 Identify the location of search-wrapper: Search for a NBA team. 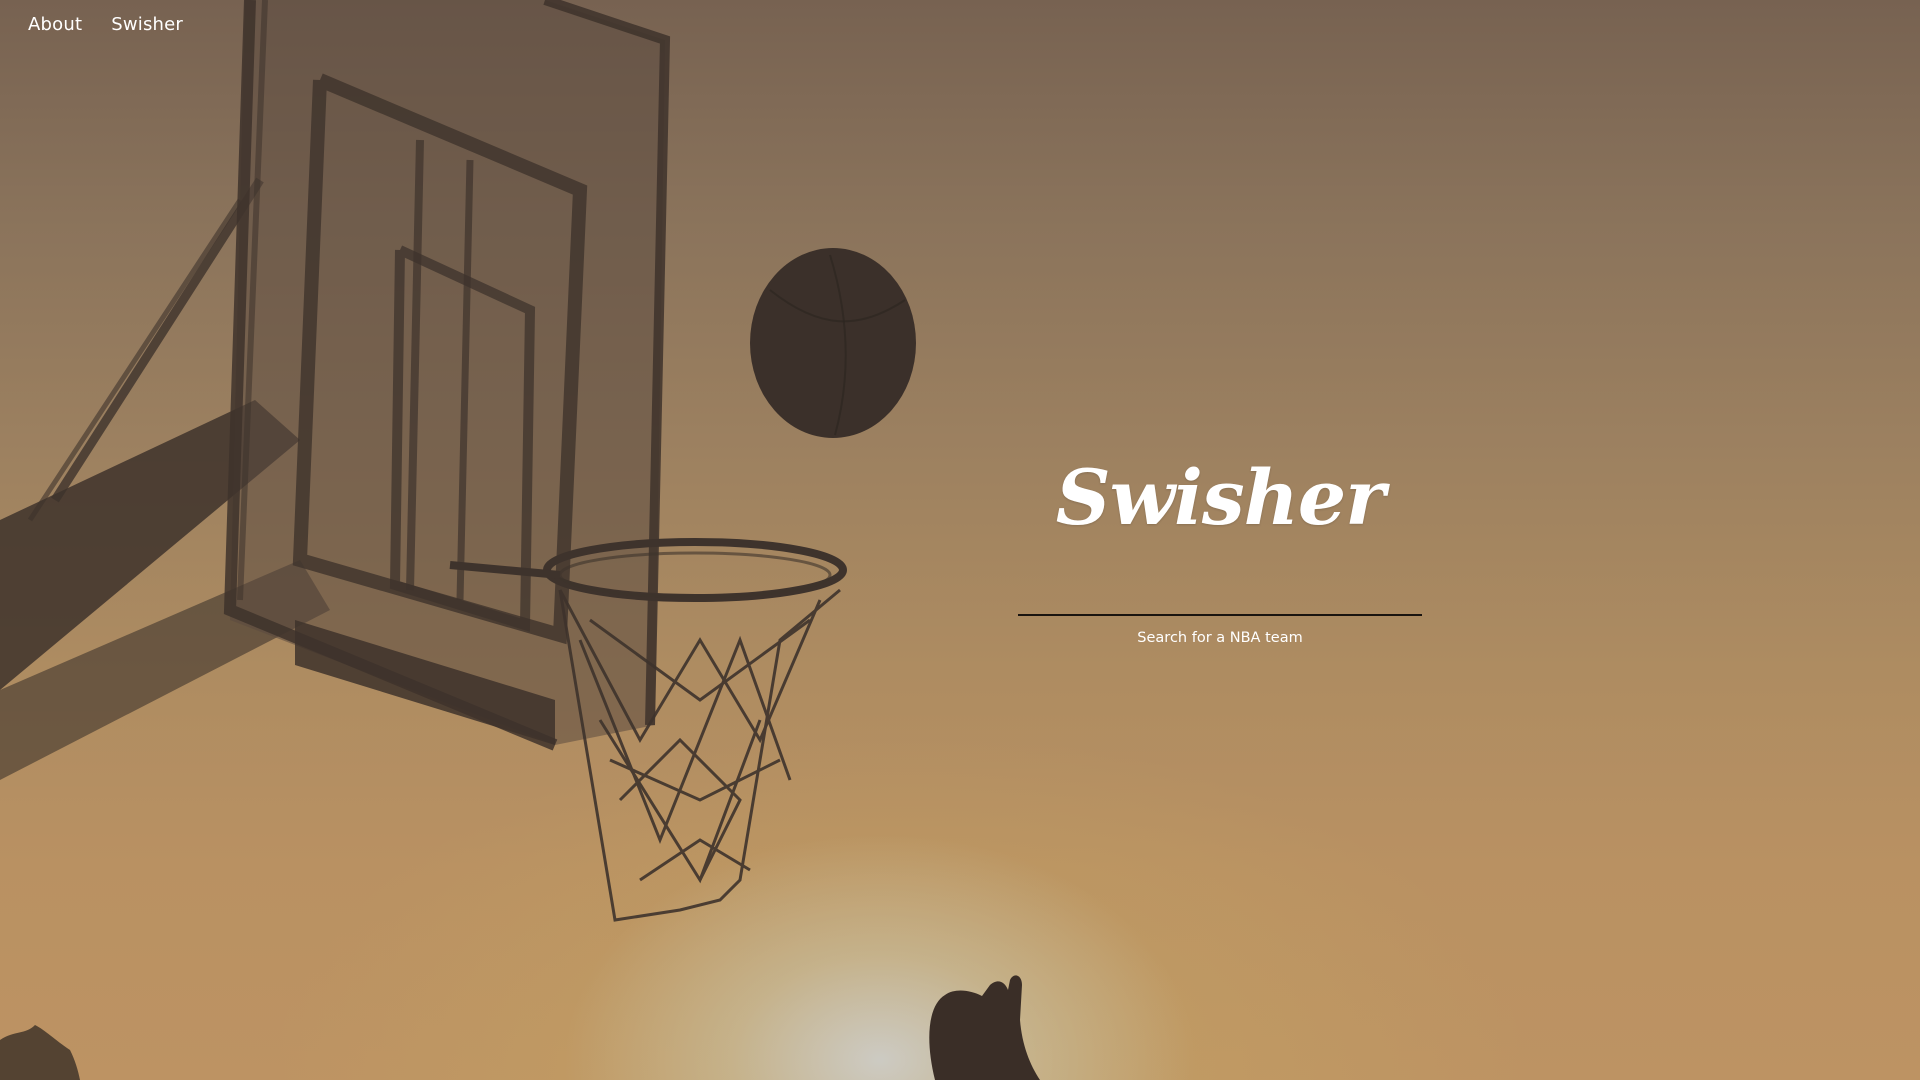
(1220, 614).